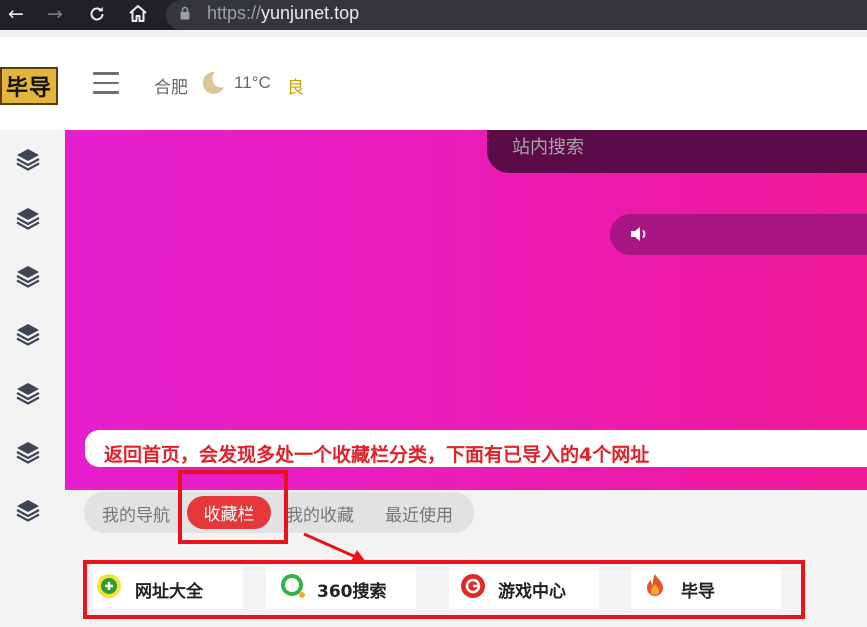 This screenshot has height=627, width=867. I want to click on reload-icon, so click(97, 14).